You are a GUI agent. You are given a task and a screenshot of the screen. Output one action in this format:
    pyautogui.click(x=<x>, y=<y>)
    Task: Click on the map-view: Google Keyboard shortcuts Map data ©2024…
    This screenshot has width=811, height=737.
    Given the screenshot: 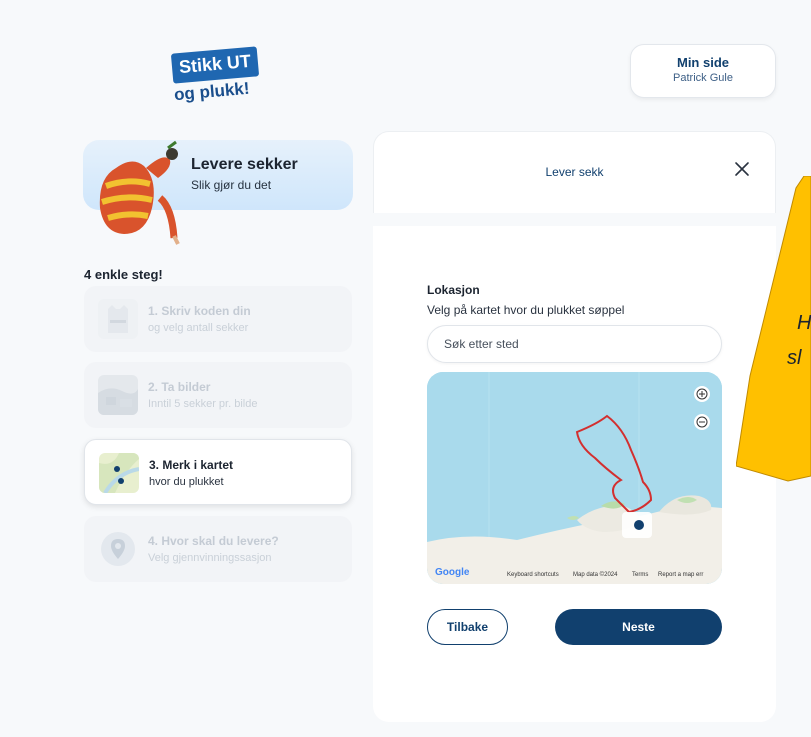 What is the action you would take?
    pyautogui.click(x=574, y=478)
    